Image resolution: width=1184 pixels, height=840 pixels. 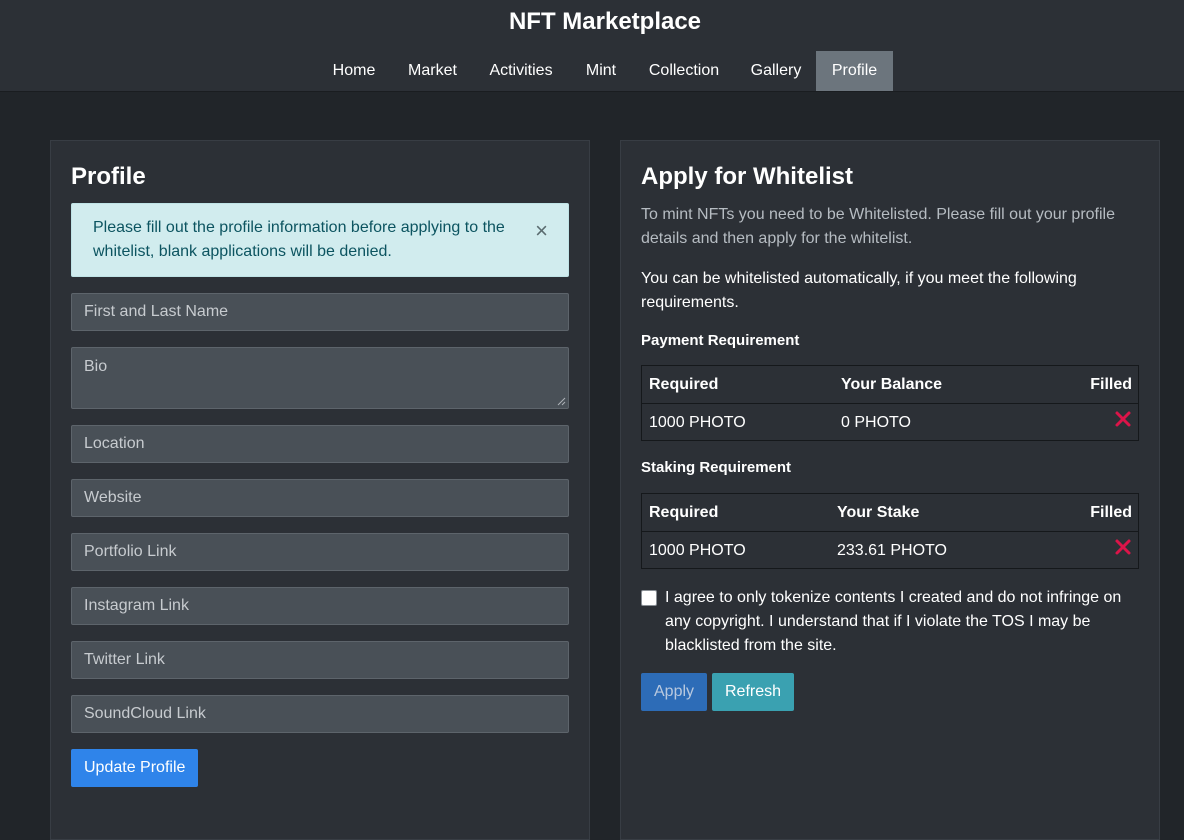 I want to click on nav-home: Home, so click(x=354, y=71).